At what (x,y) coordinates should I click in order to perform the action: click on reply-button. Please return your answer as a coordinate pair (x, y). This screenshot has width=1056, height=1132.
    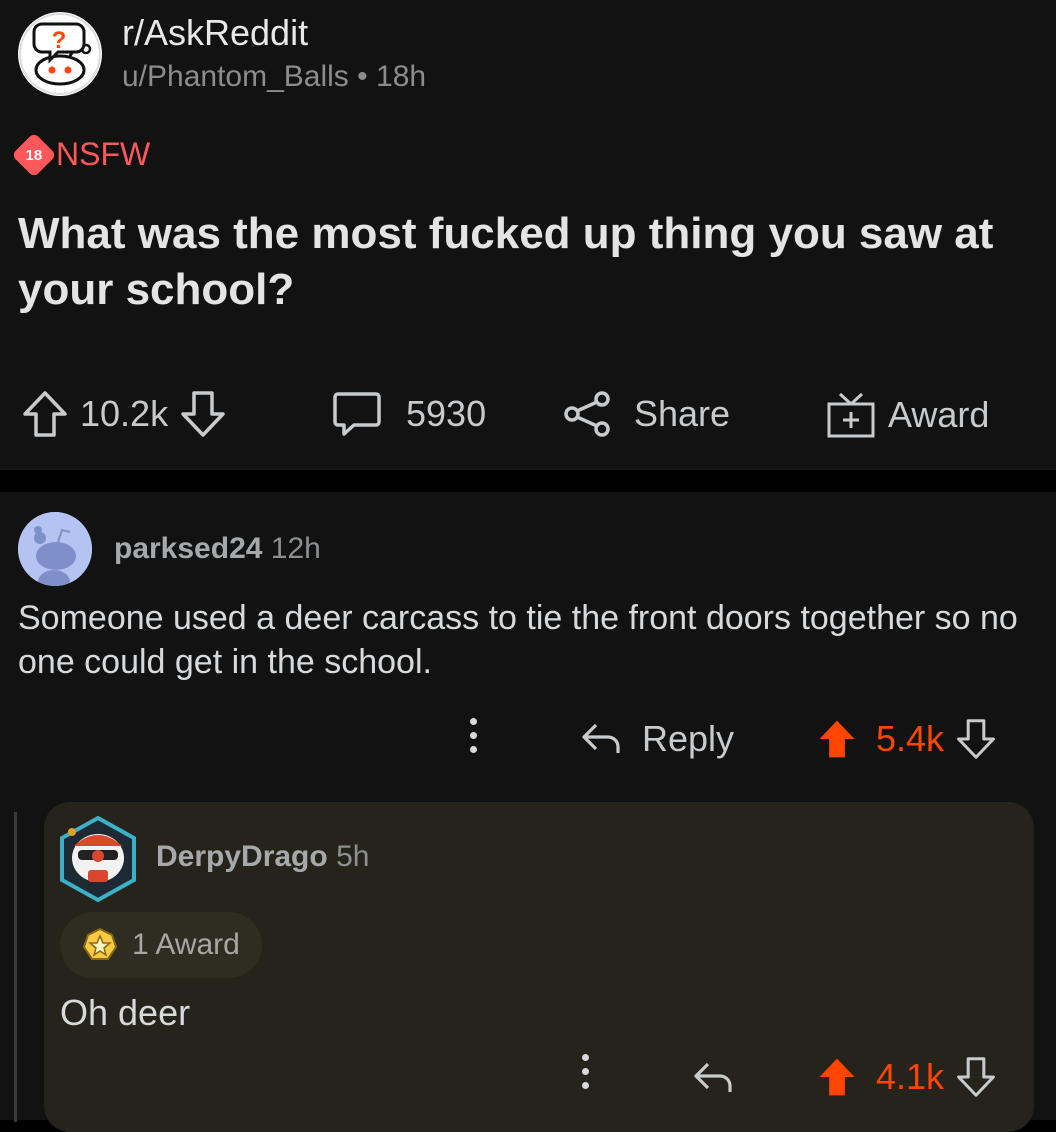
    Looking at the image, I should click on (713, 1078).